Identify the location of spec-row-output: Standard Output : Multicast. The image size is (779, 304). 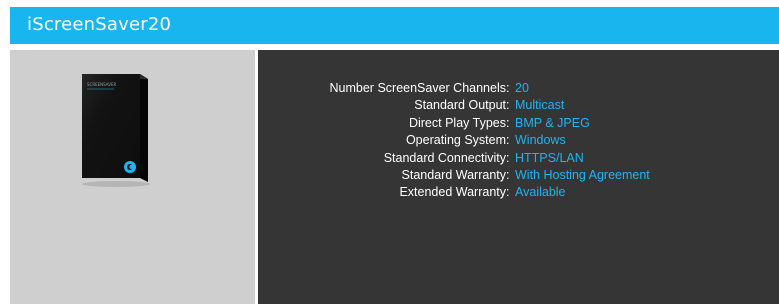
(518, 105).